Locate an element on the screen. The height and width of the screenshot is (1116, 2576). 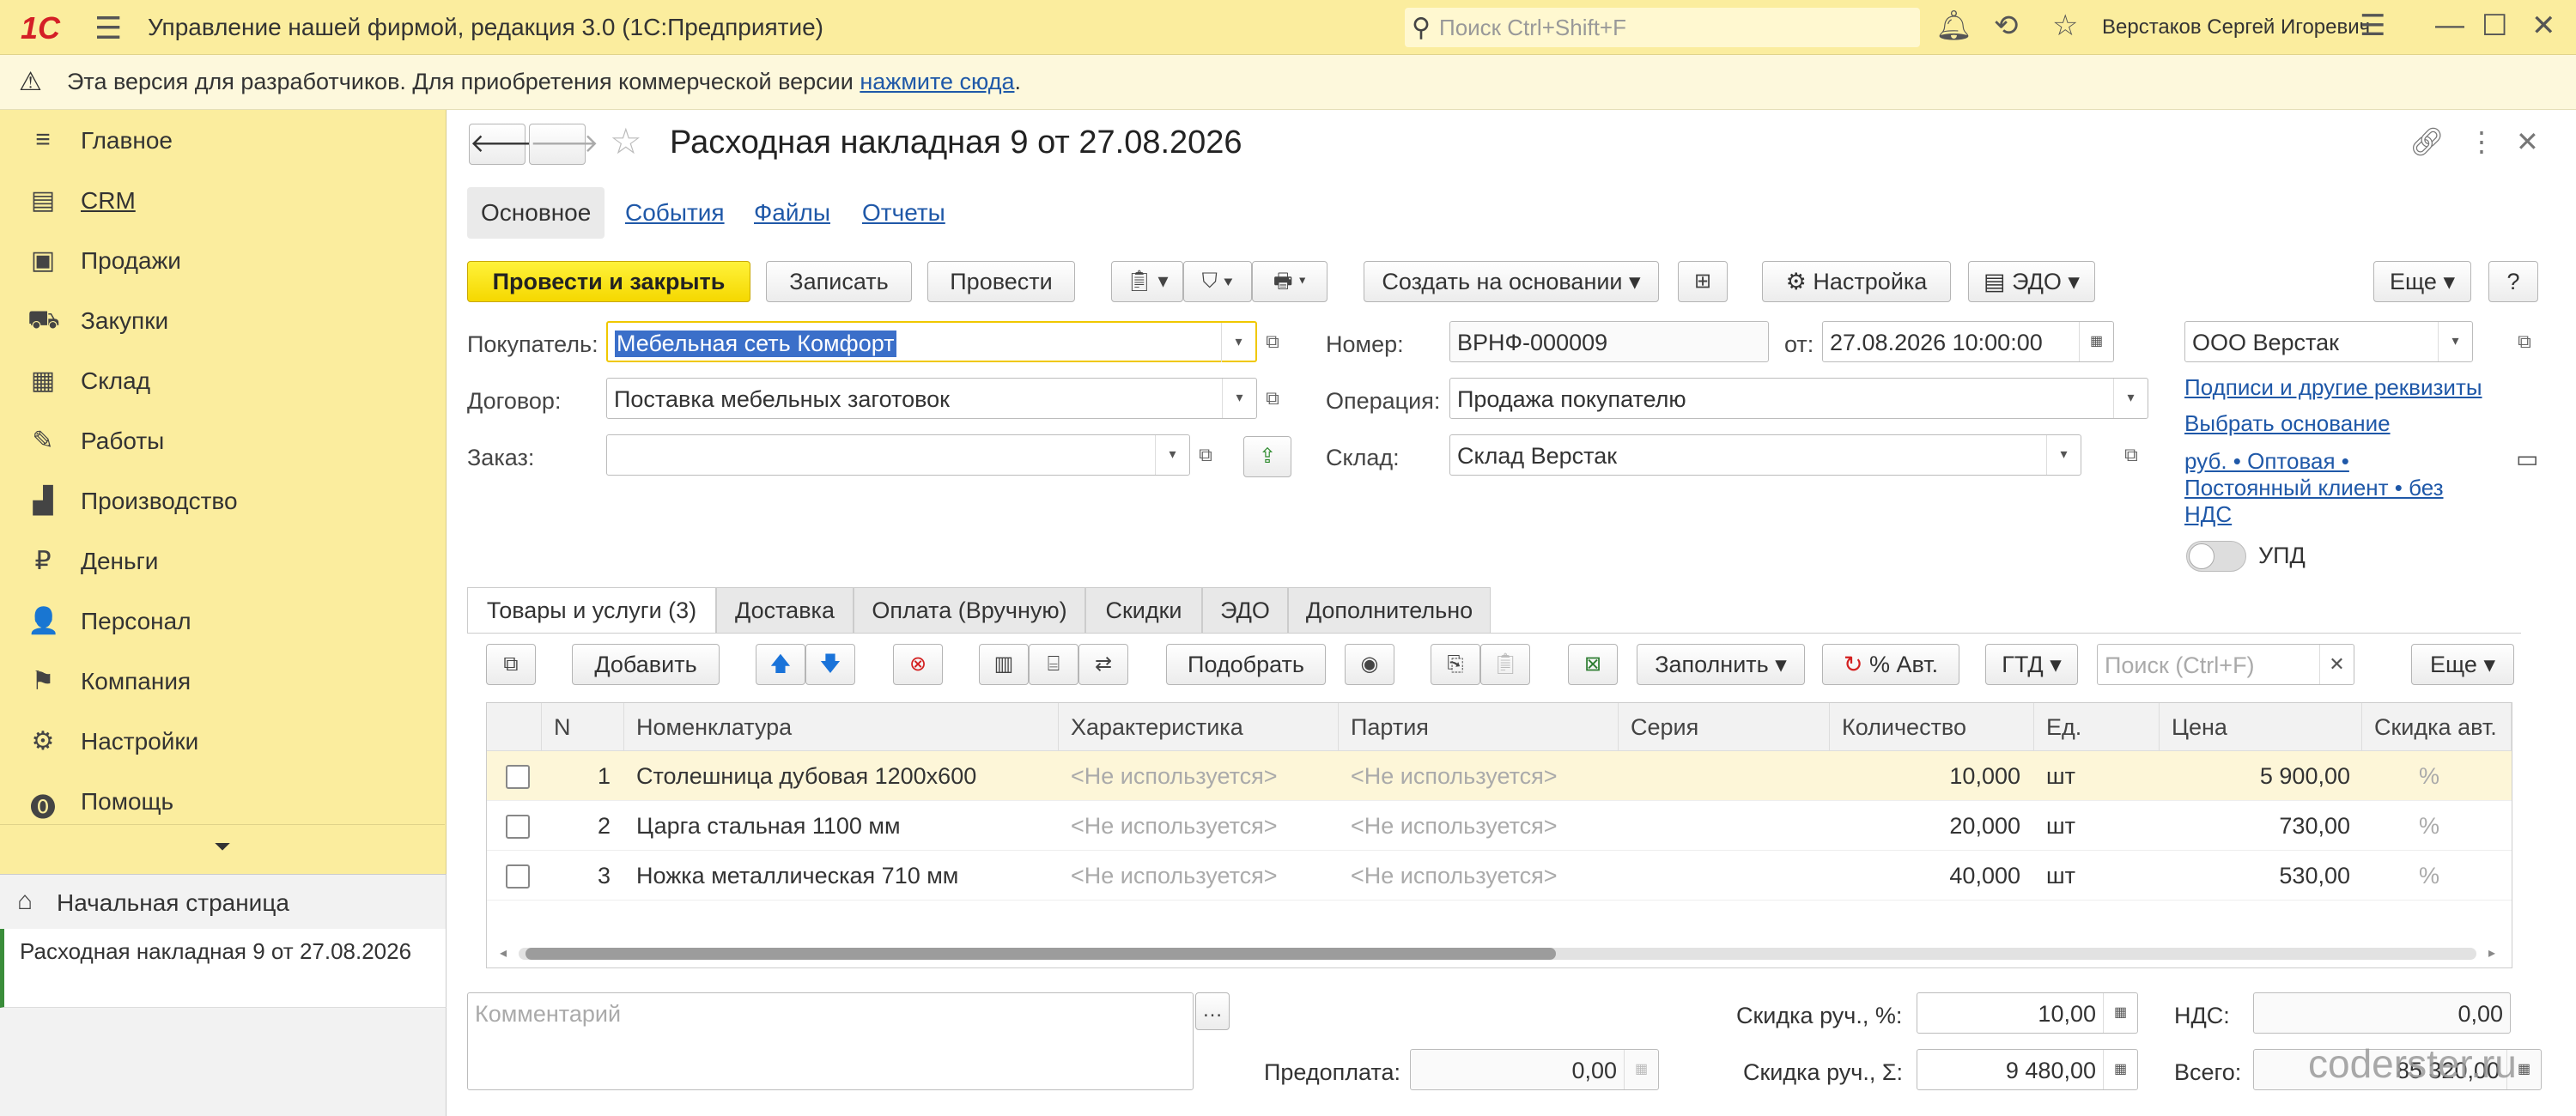
manual-discount-sum-field: 9 480,00 ▦ is located at coordinates (2027, 1069).